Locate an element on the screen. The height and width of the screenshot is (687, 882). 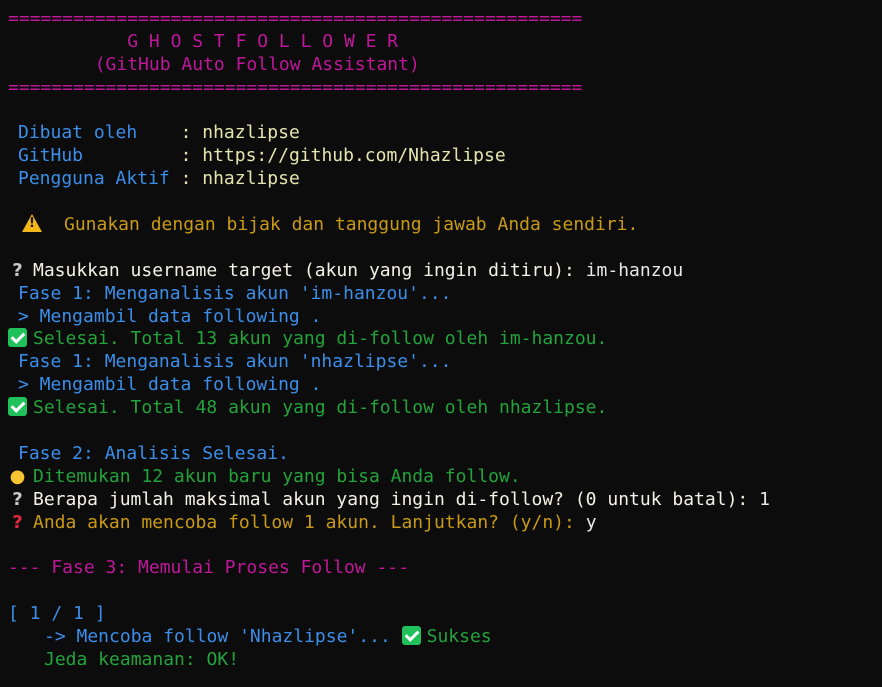
info-github: GitHub : https://github.com/Nhazlipse is located at coordinates (443, 156).